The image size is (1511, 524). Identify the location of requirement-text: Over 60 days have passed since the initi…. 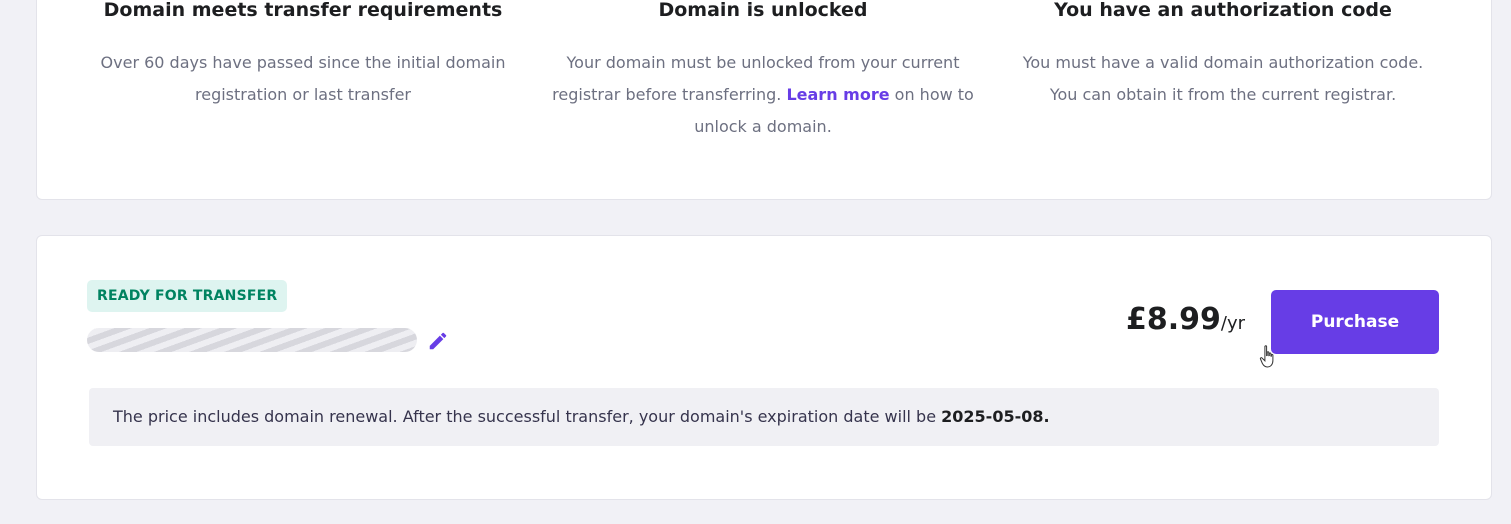
(303, 78).